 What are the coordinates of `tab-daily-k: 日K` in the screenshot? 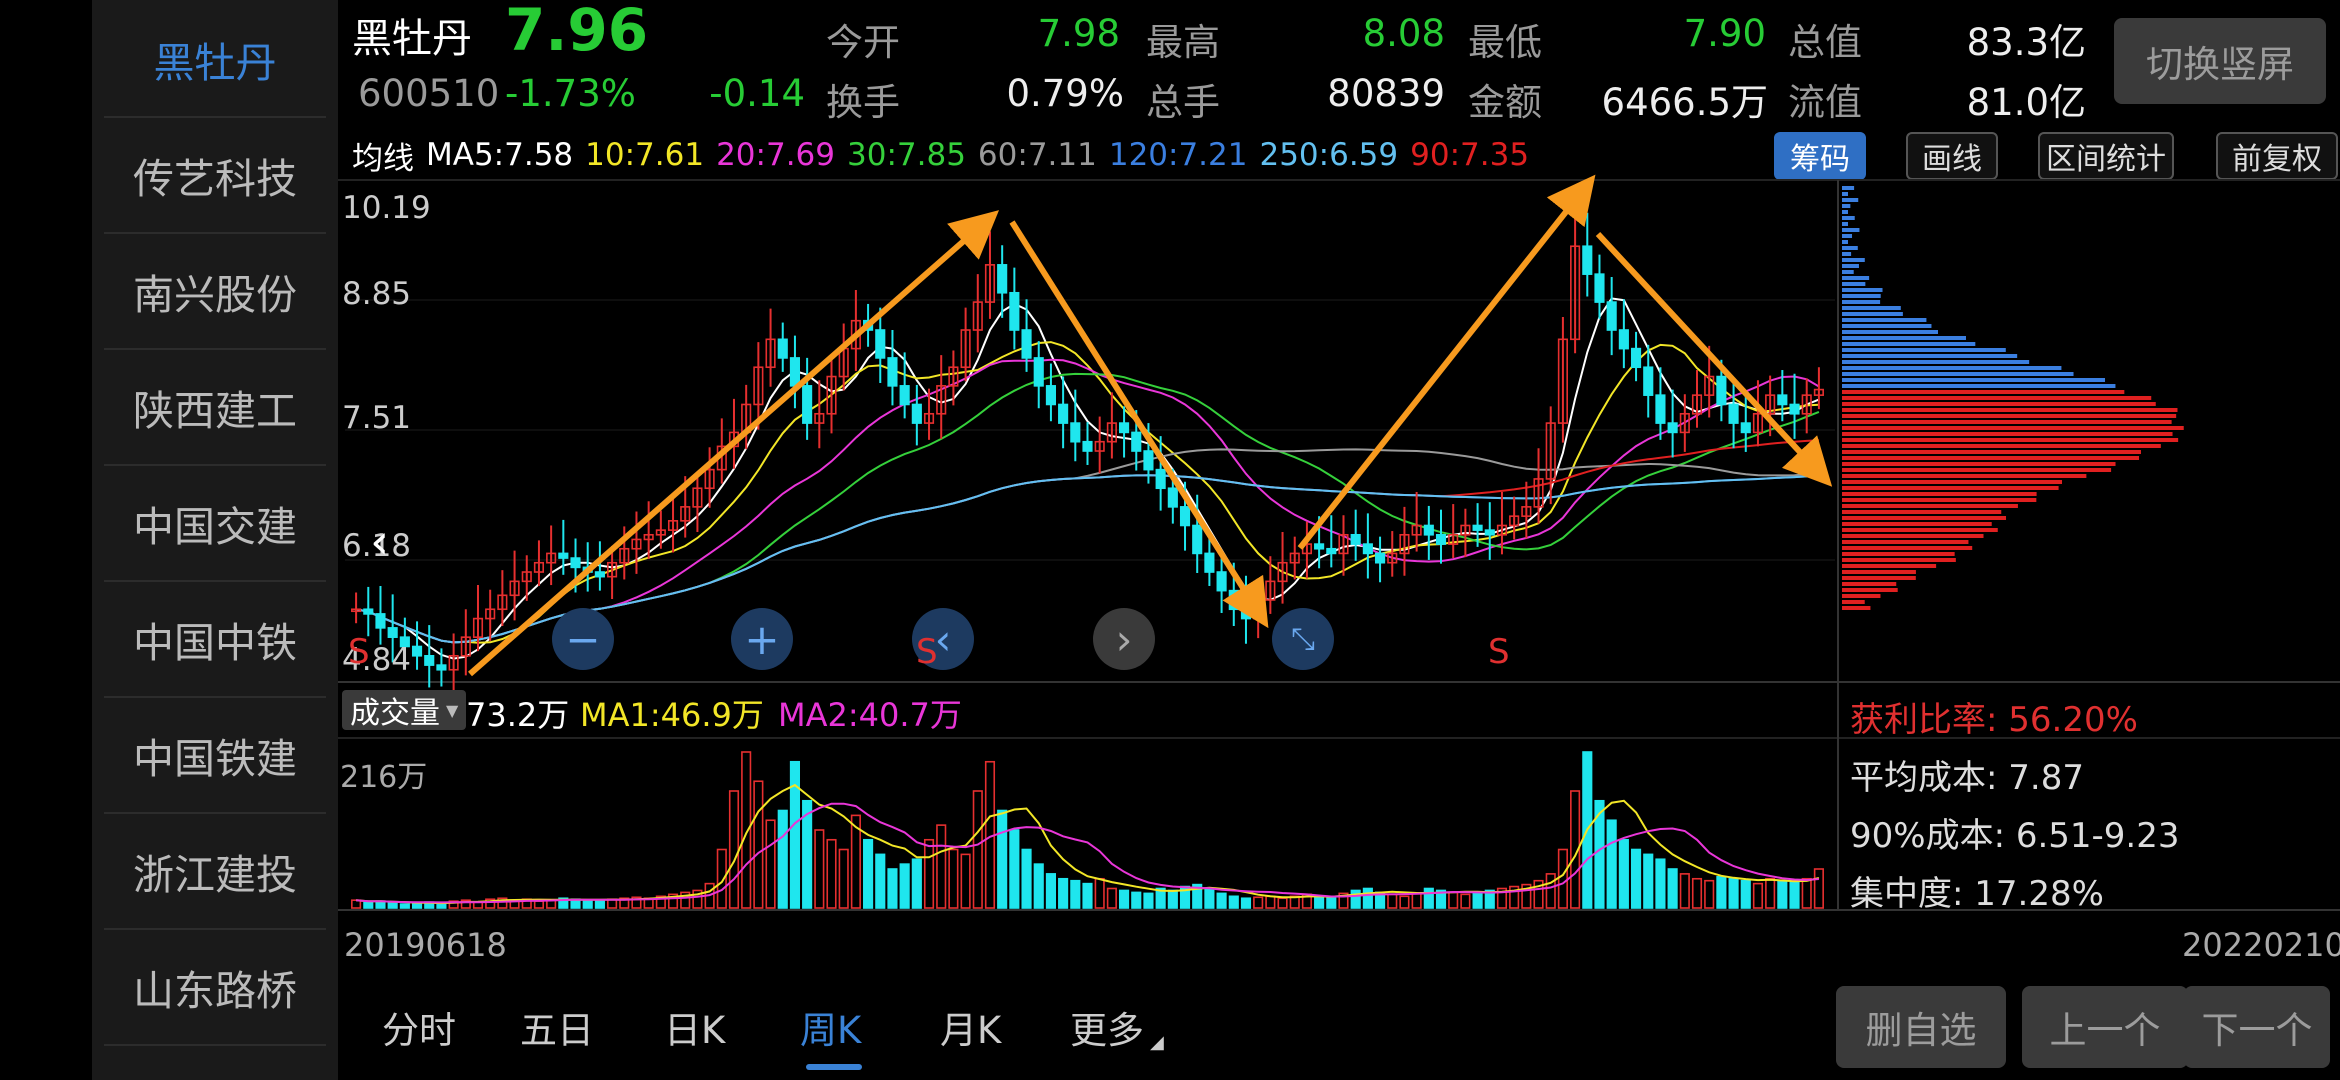 It's located at (694, 1027).